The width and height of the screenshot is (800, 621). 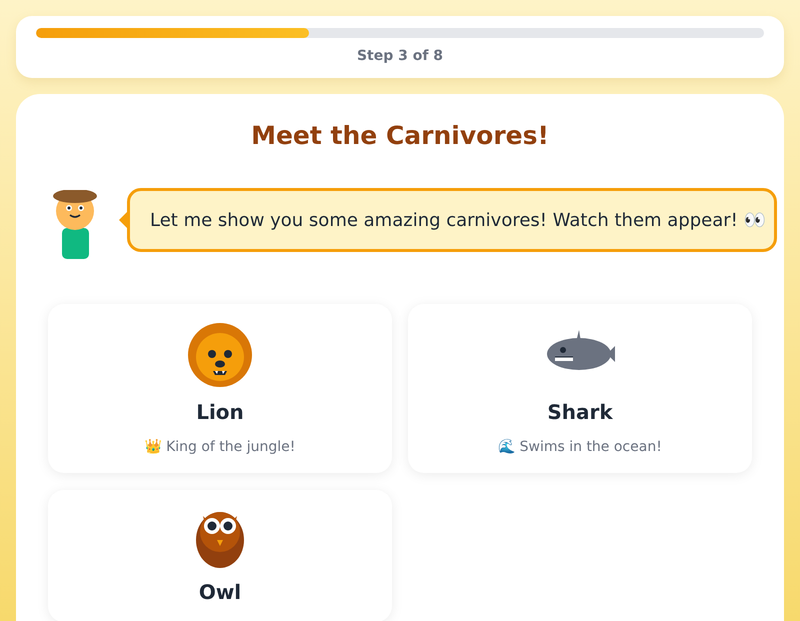 What do you see at coordinates (220, 412) in the screenshot?
I see `animal-name: Lion` at bounding box center [220, 412].